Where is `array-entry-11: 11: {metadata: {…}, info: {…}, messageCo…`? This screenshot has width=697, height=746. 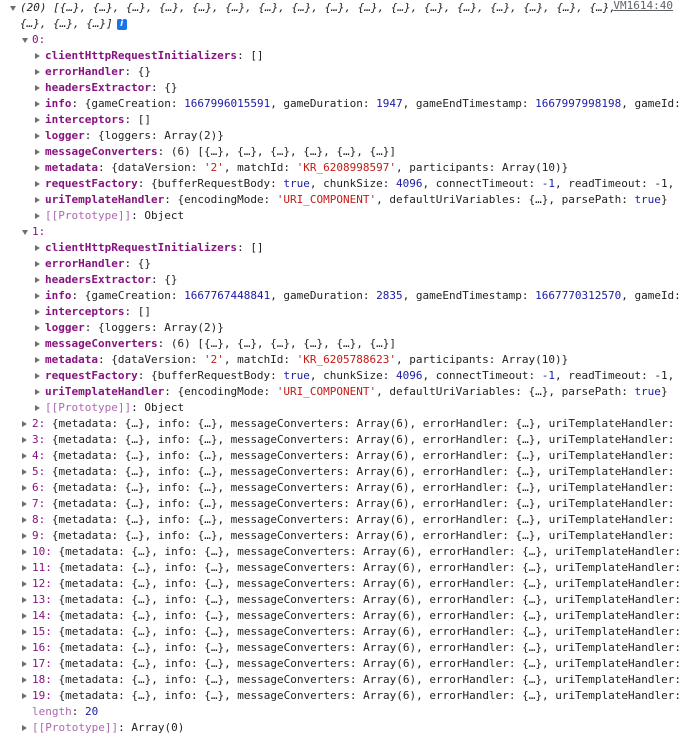 array-entry-11: 11: {metadata: {…}, info: {…}, messageCo… is located at coordinates (348, 568).